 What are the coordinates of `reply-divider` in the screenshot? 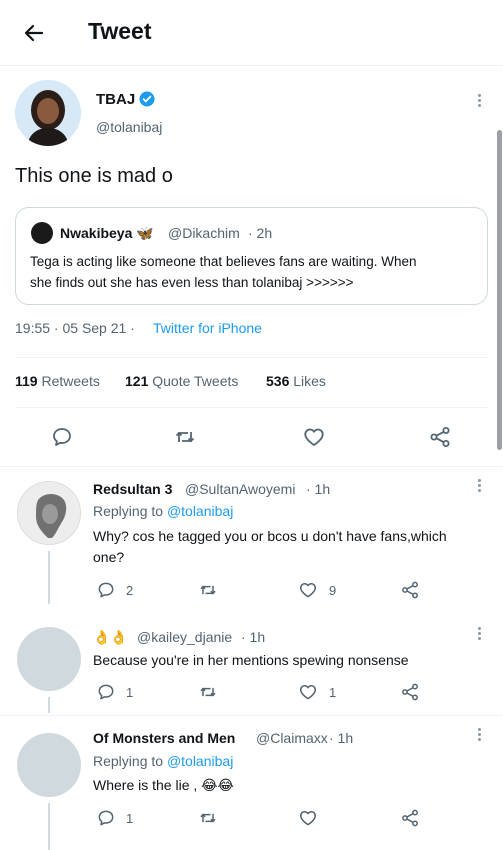 It's located at (251, 715).